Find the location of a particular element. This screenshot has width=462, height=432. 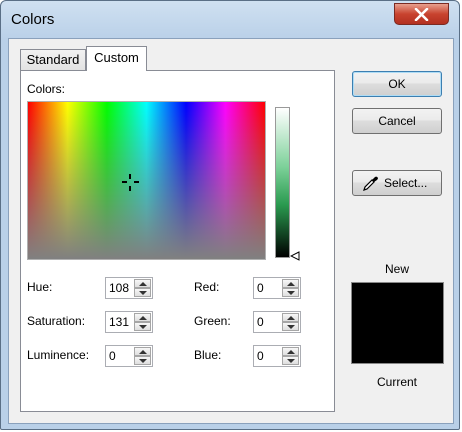

luminance-arrow-icon is located at coordinates (295, 256).